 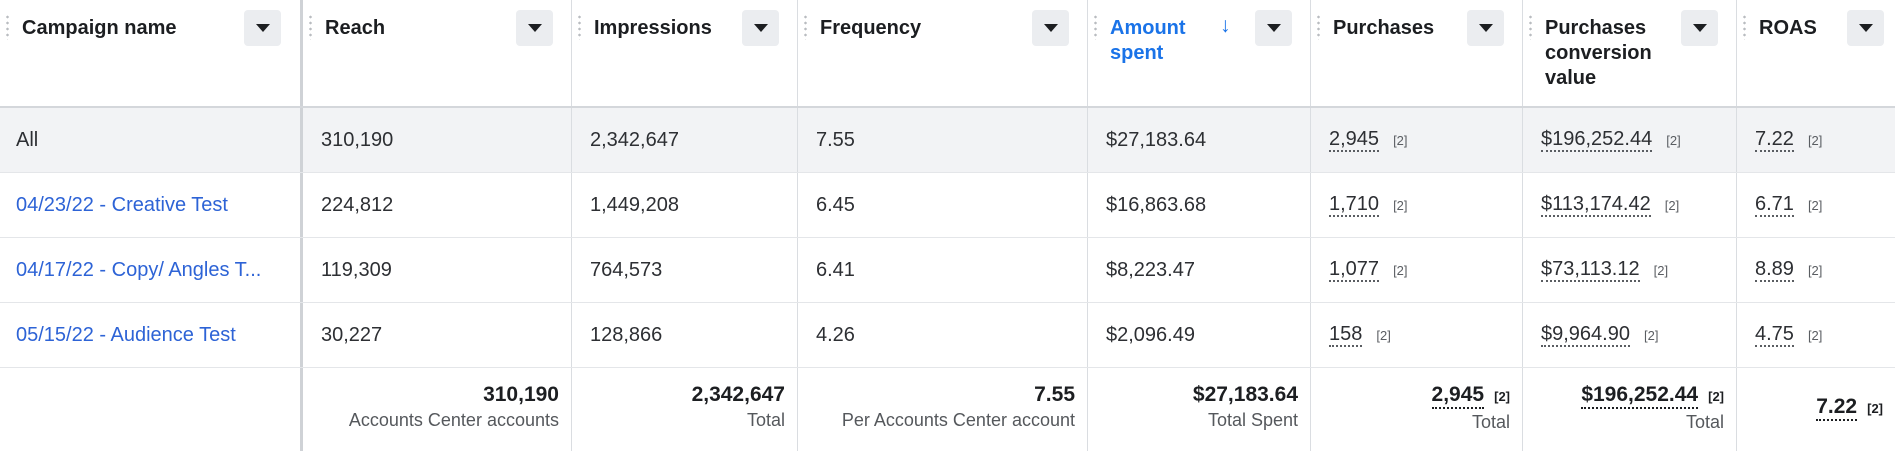 What do you see at coordinates (1640, 396) in the screenshot?
I see `total-conversion-value: $196,252.44` at bounding box center [1640, 396].